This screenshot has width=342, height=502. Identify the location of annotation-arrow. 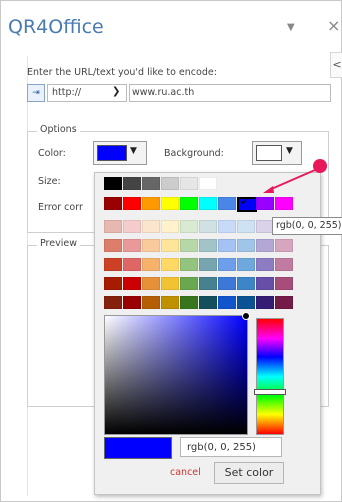
(295, 176).